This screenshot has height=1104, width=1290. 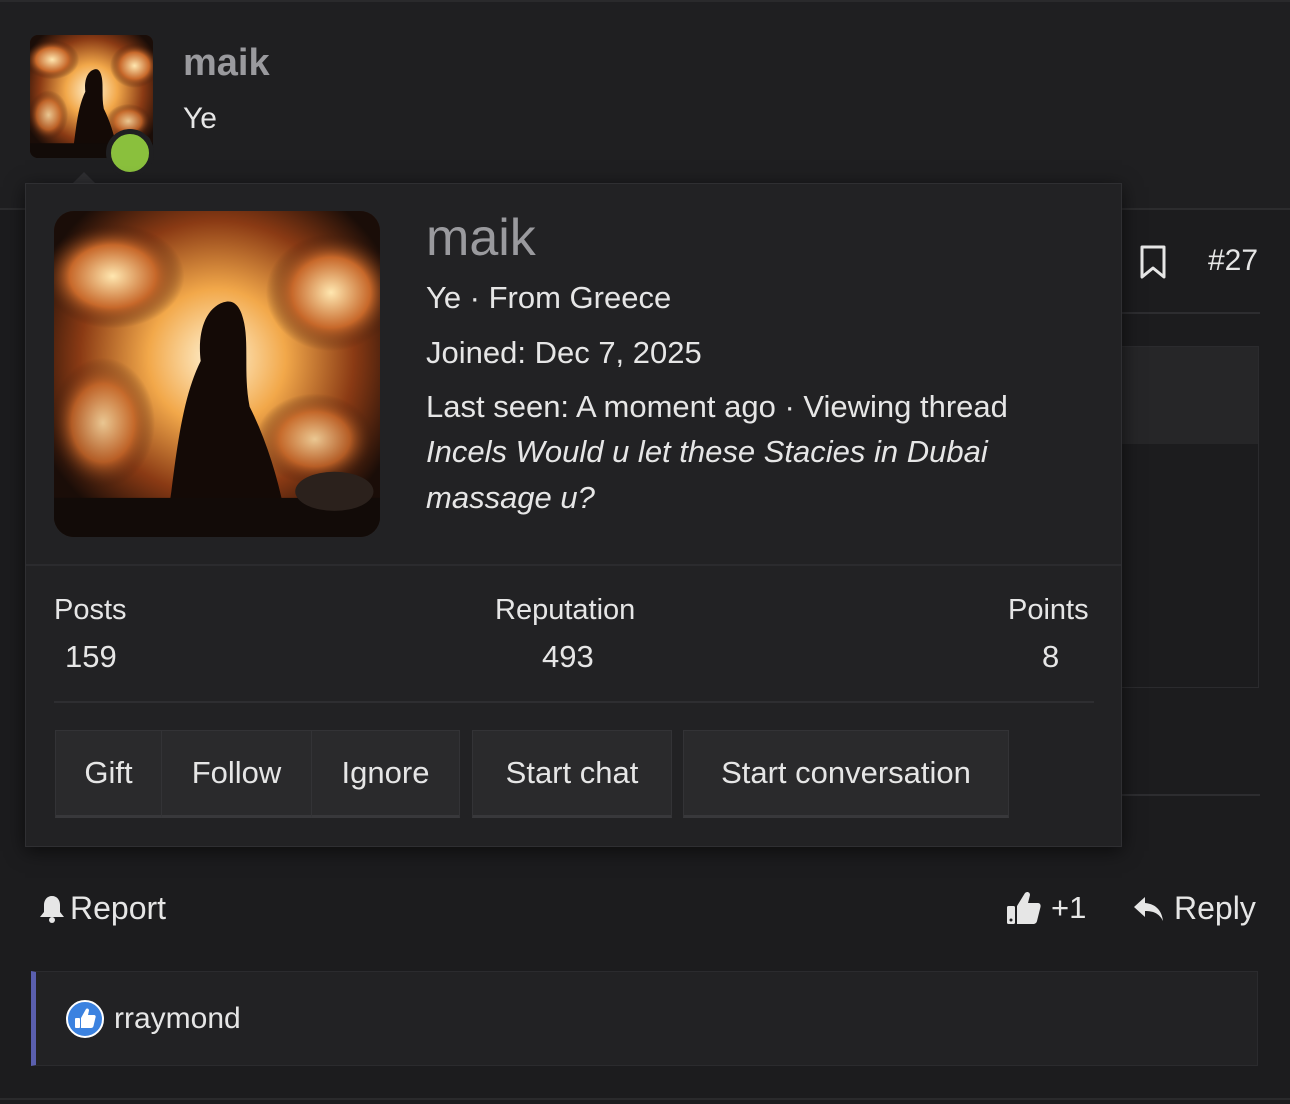 I want to click on reply-button: Reply, so click(x=1194, y=908).